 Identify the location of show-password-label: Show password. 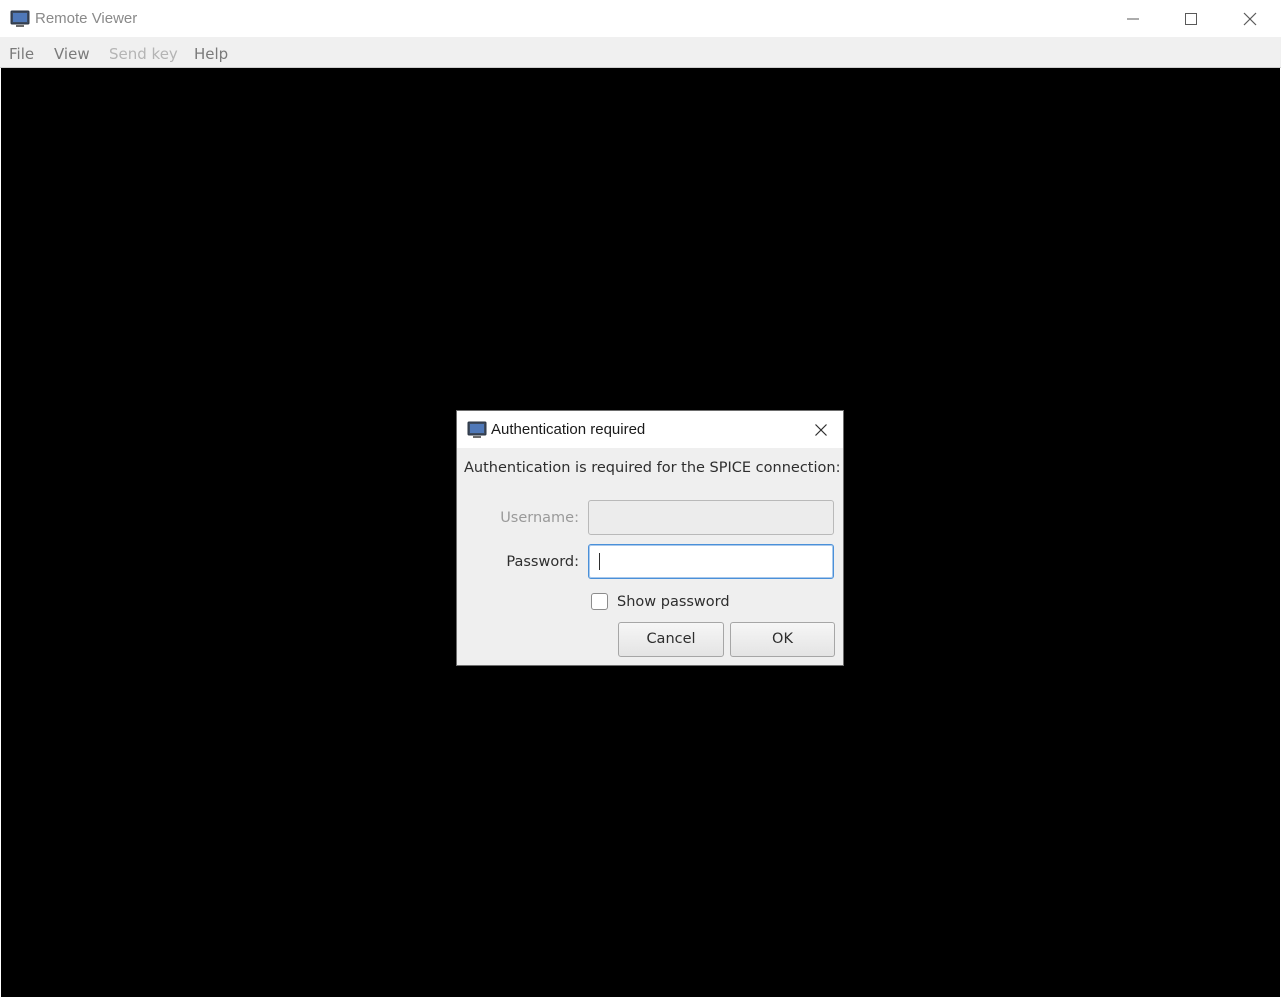
(673, 602).